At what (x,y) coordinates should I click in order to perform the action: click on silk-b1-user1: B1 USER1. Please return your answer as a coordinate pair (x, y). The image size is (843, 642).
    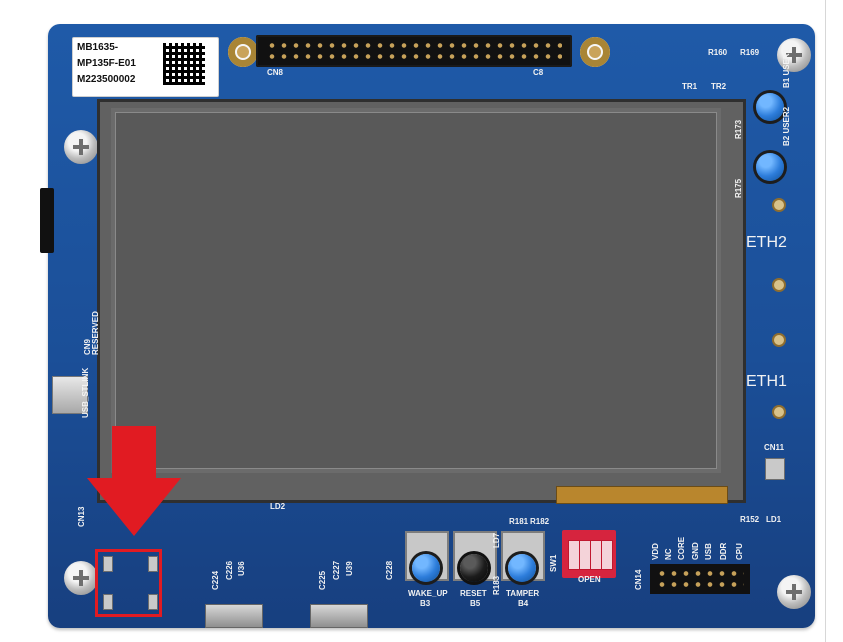
    Looking at the image, I should click on (786, 68).